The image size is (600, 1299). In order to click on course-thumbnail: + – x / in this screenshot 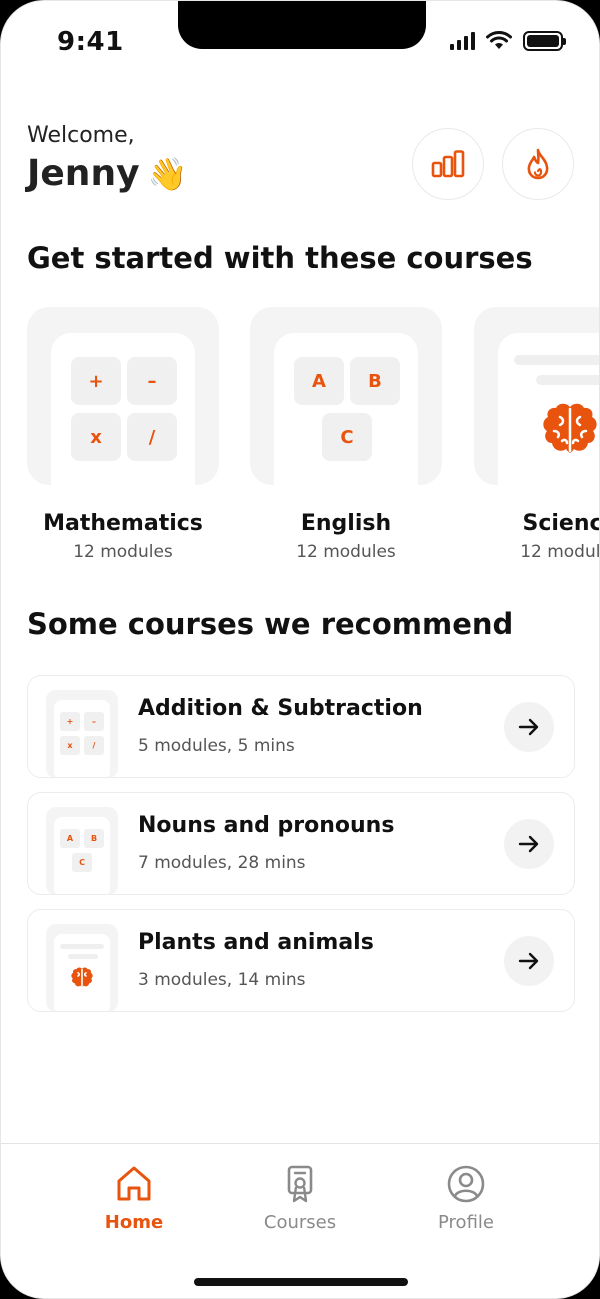, I will do `click(123, 396)`.